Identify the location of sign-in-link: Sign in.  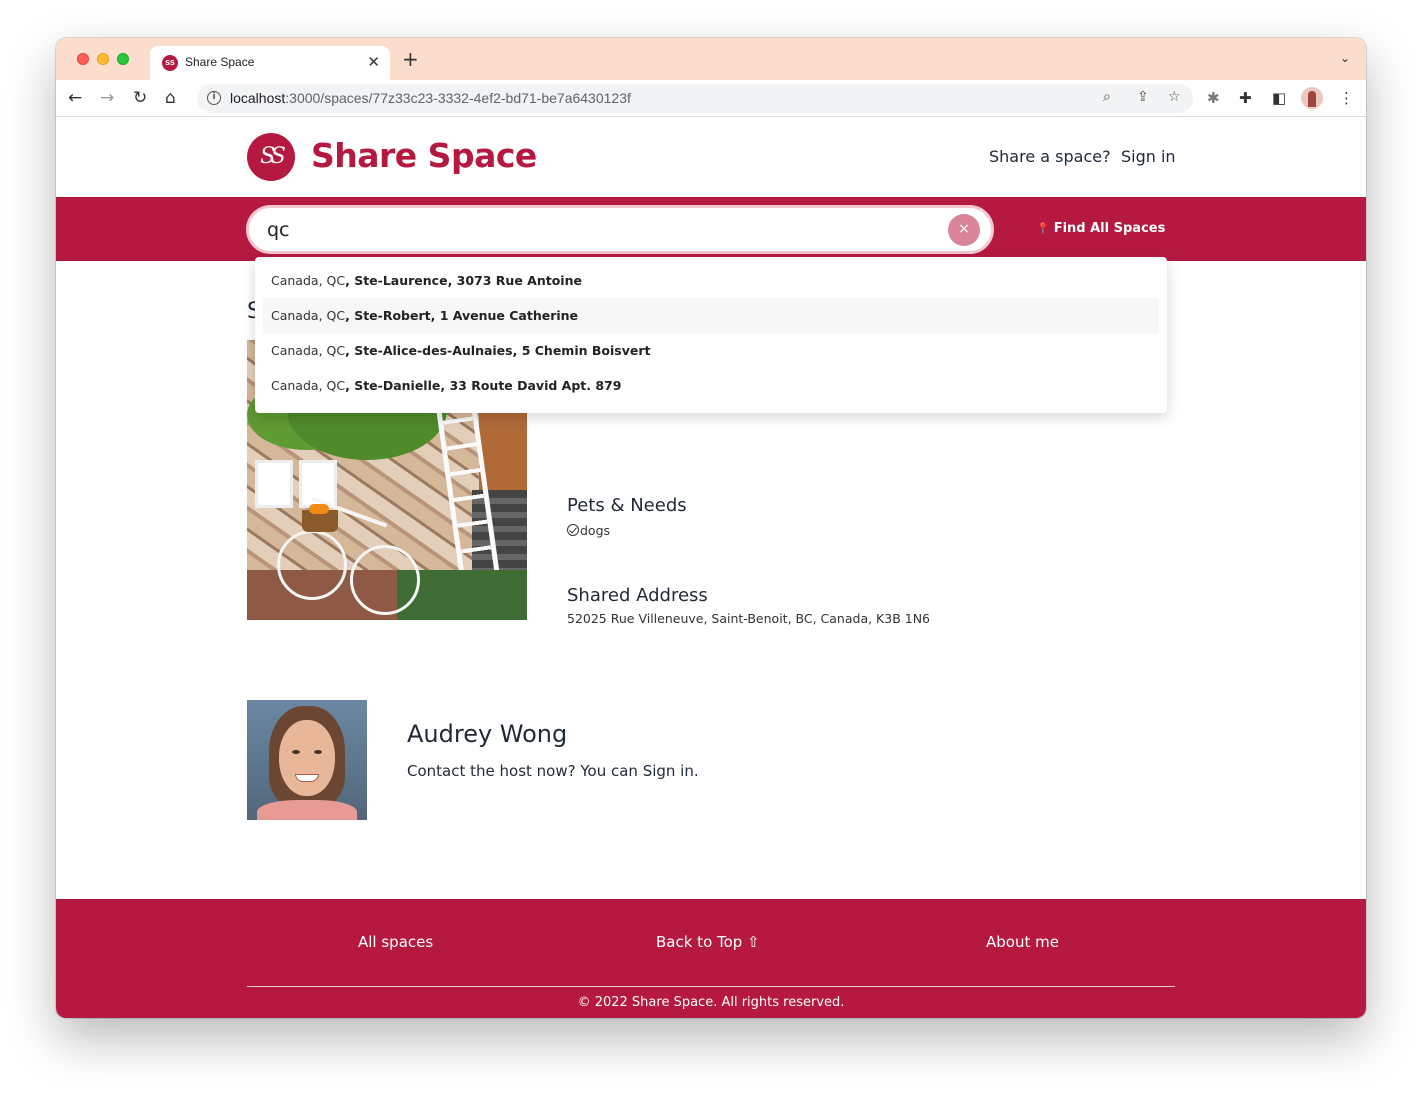
(1148, 156).